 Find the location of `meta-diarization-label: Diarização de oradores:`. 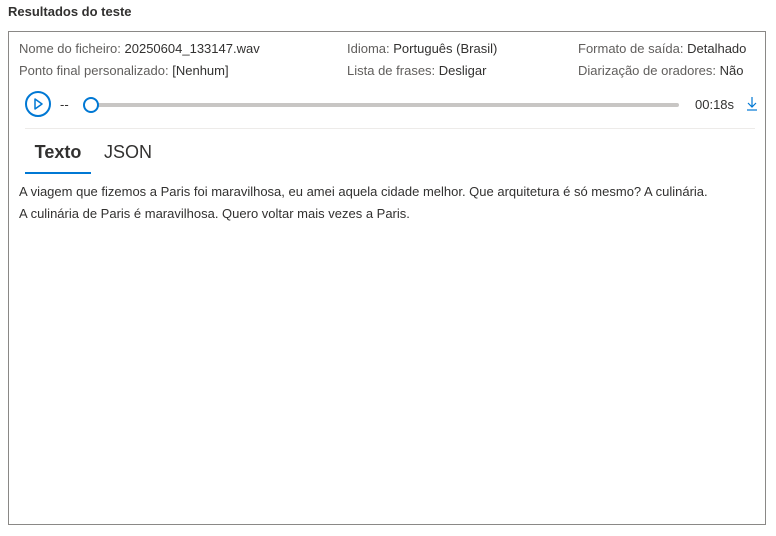

meta-diarization-label: Diarização de oradores: is located at coordinates (647, 70).